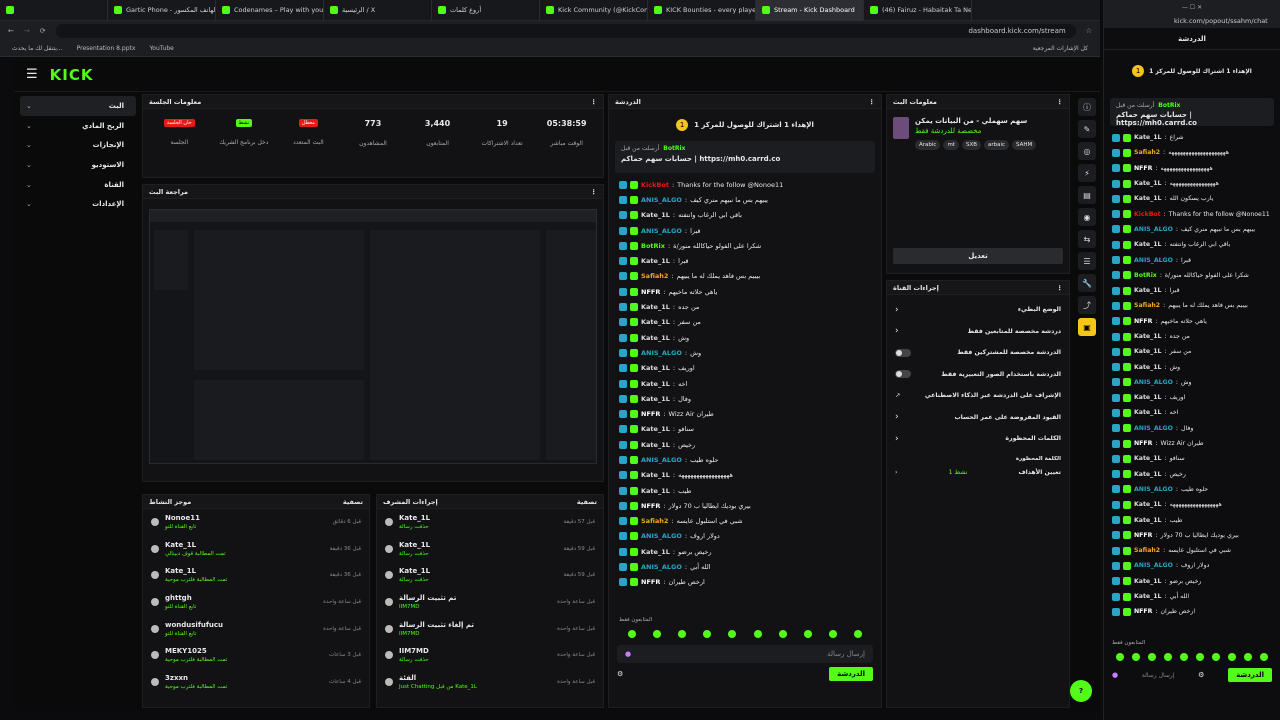  What do you see at coordinates (903, 352) in the screenshot?
I see `toggle-switch` at bounding box center [903, 352].